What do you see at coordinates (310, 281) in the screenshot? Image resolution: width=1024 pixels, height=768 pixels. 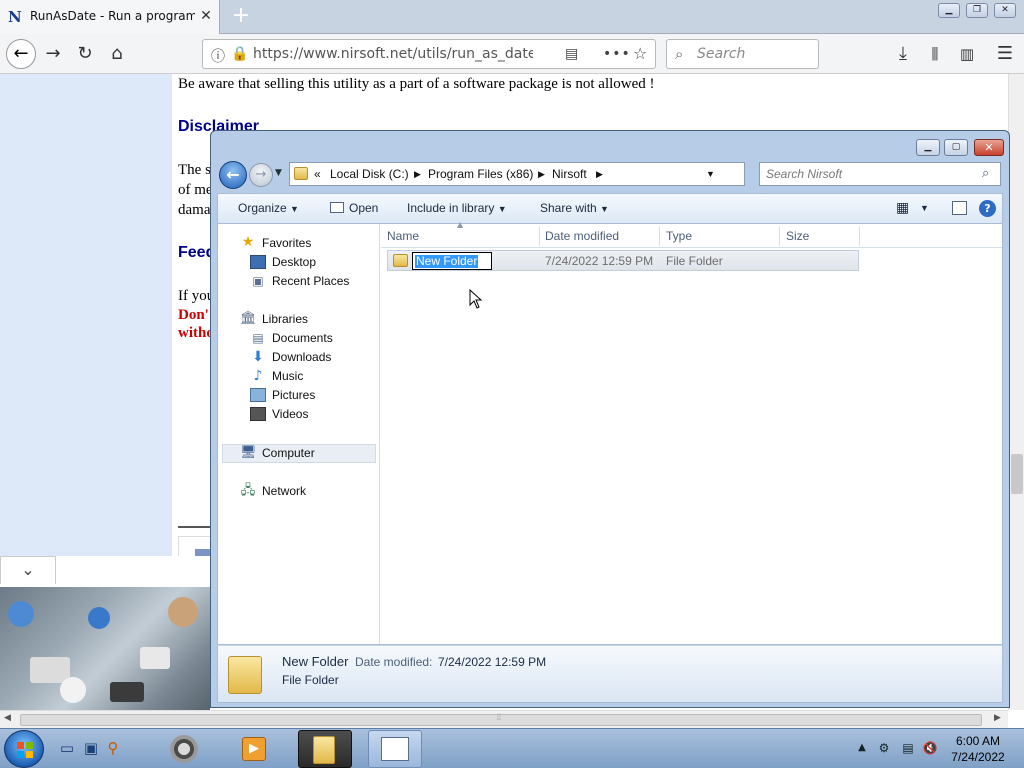 I see `nav-recent-places: Recent Places` at bounding box center [310, 281].